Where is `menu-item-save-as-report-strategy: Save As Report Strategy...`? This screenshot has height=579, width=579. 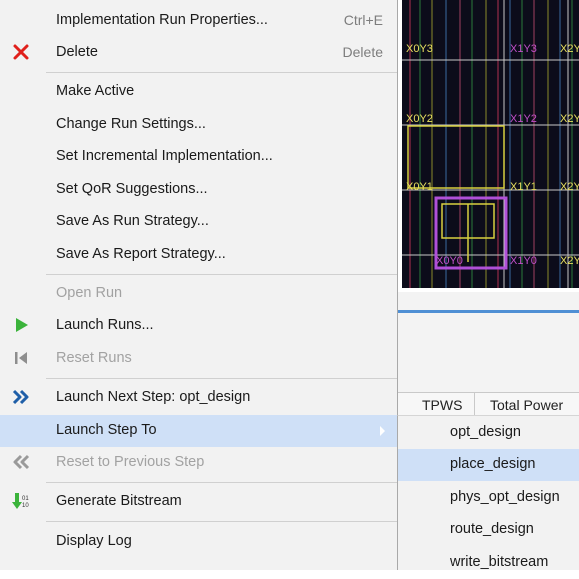
menu-item-save-as-report-strategy: Save As Report Strategy... is located at coordinates (198, 255).